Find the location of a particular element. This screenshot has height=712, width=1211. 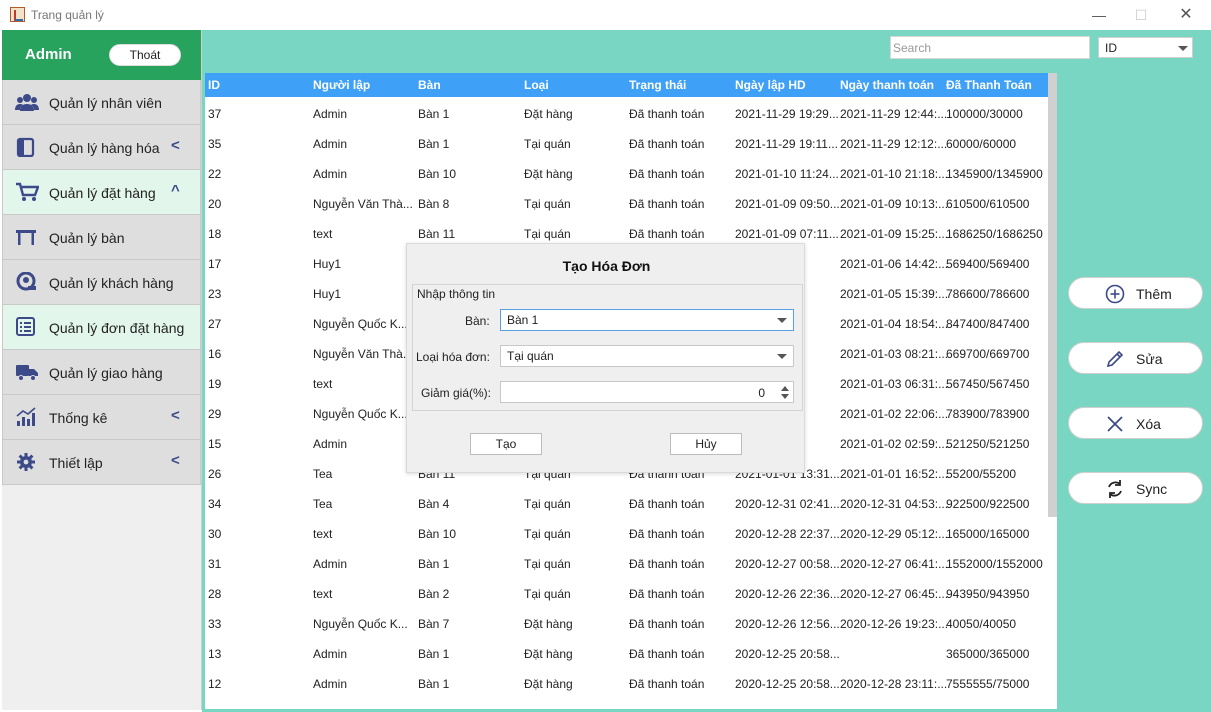

create-button: Tạo is located at coordinates (506, 444).